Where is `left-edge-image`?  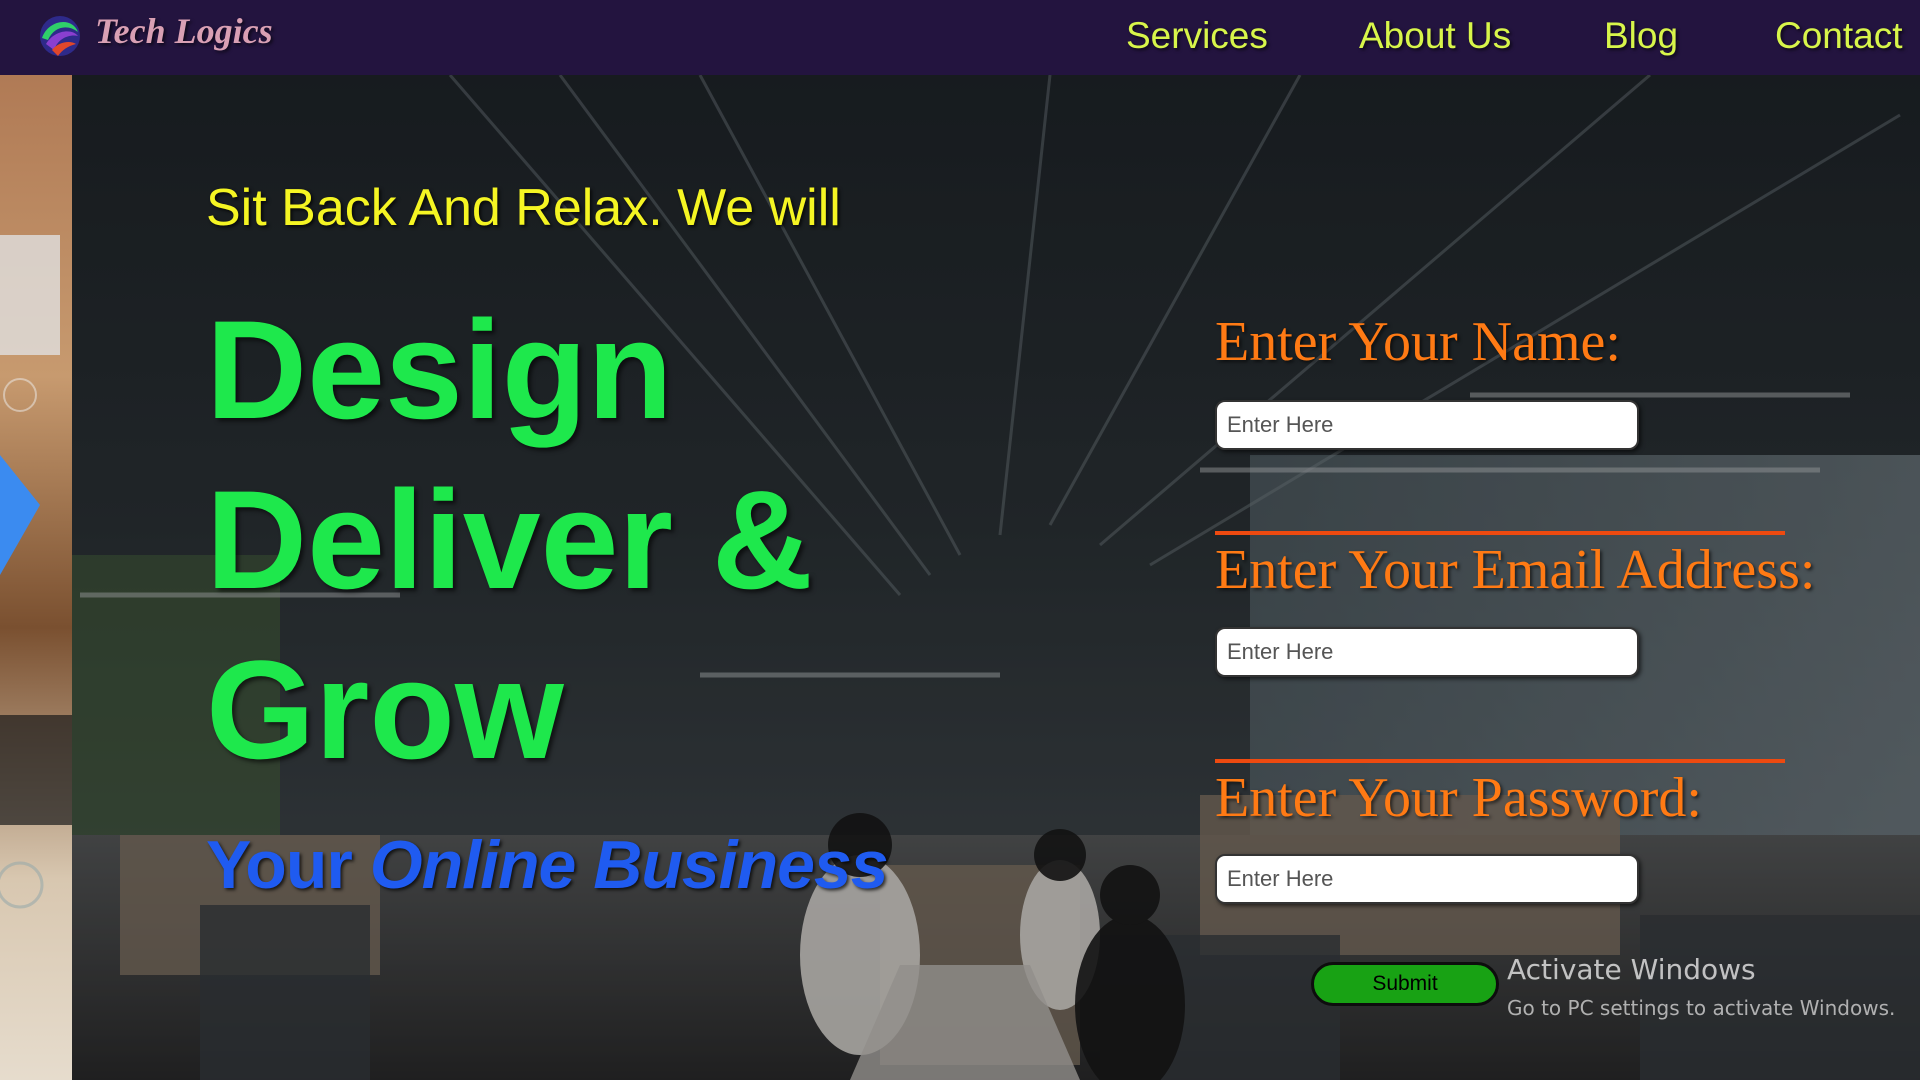 left-edge-image is located at coordinates (36, 577).